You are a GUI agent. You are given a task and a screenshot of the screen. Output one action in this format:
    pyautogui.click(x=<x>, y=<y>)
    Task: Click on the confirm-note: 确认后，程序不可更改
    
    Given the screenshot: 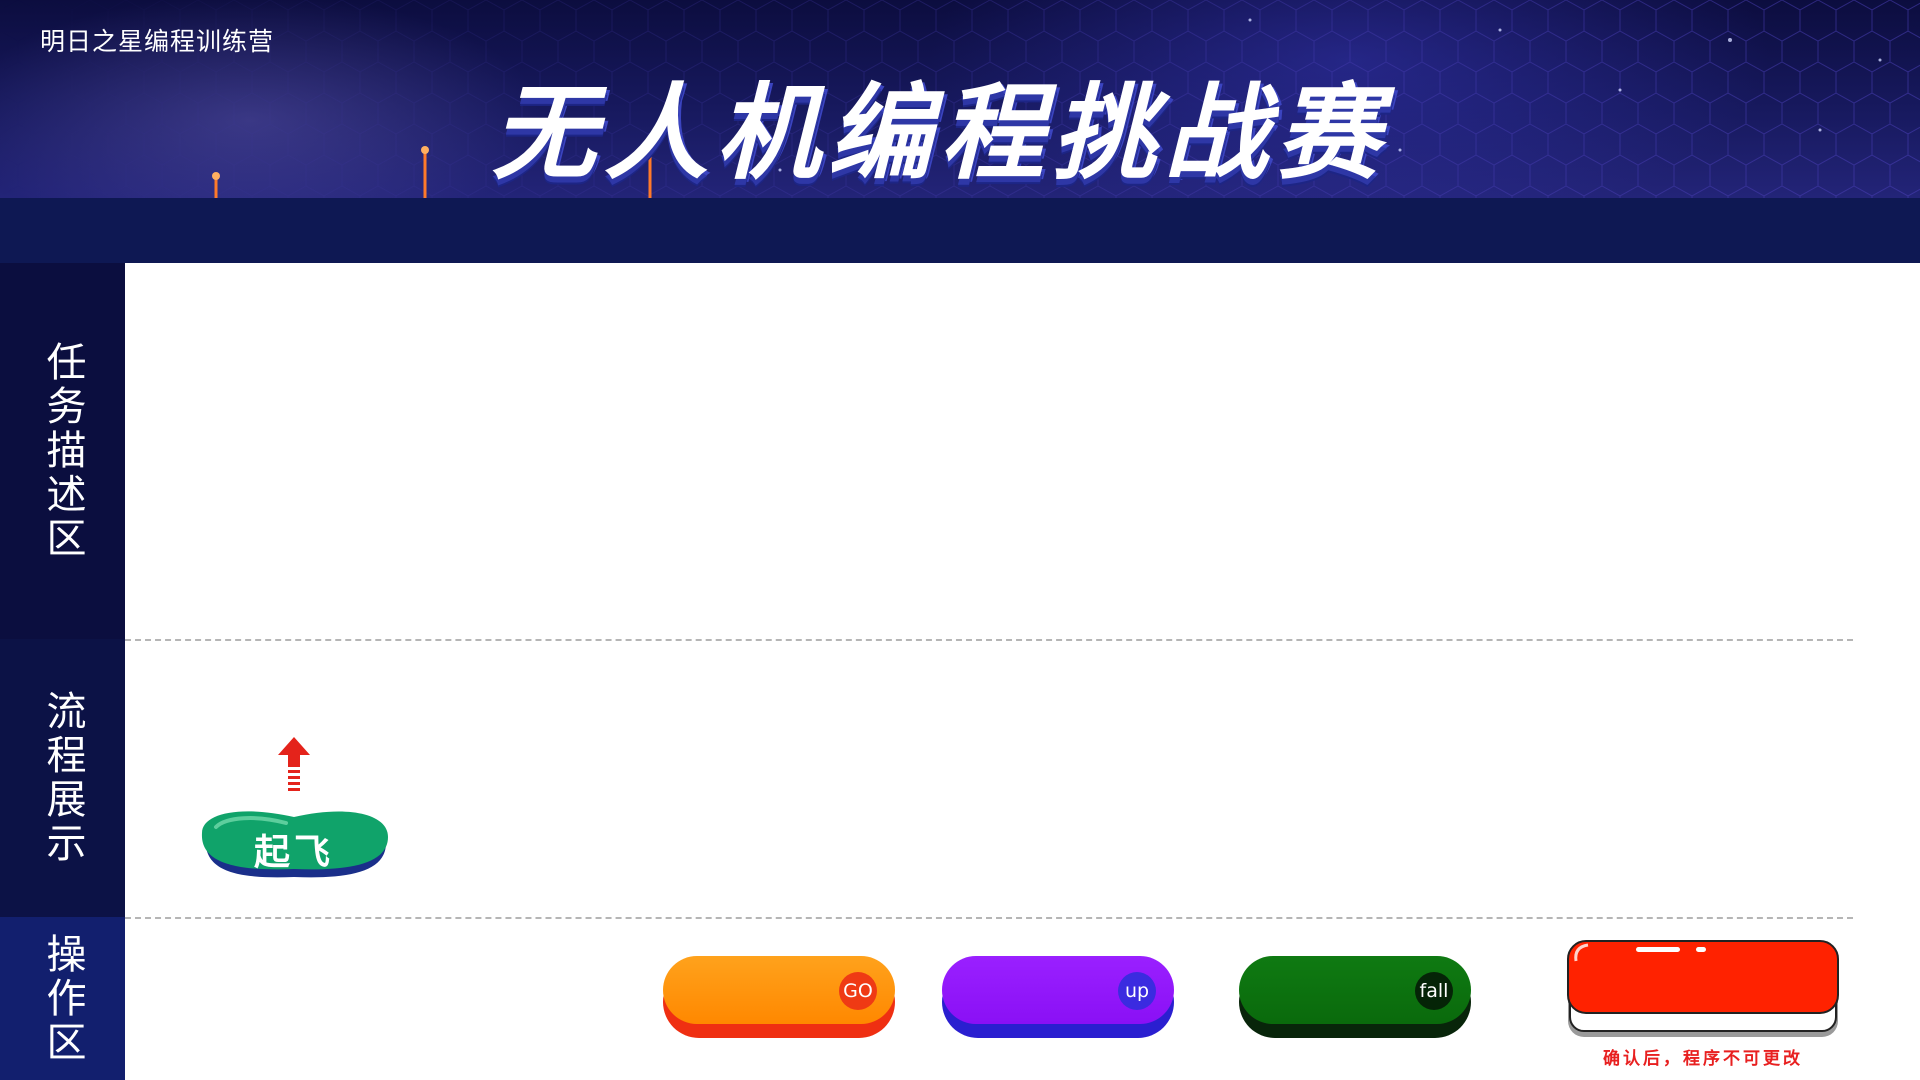 What is the action you would take?
    pyautogui.click(x=1703, y=1059)
    